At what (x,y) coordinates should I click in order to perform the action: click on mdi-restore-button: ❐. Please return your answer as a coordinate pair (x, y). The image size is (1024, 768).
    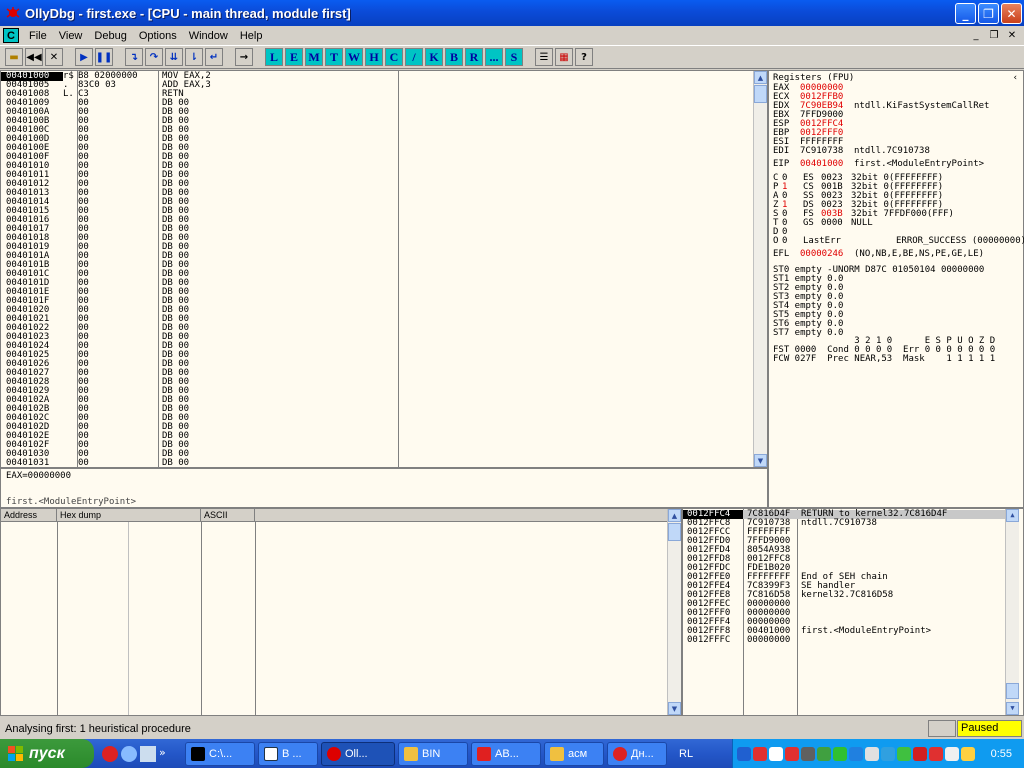
    Looking at the image, I should click on (994, 35).